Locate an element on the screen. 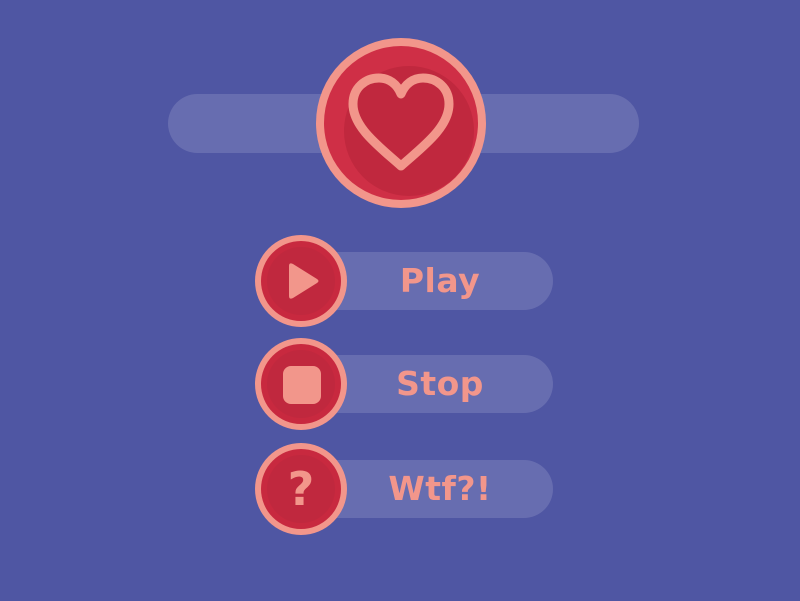  help-menu-item: ? Wtf?! is located at coordinates (405, 489).